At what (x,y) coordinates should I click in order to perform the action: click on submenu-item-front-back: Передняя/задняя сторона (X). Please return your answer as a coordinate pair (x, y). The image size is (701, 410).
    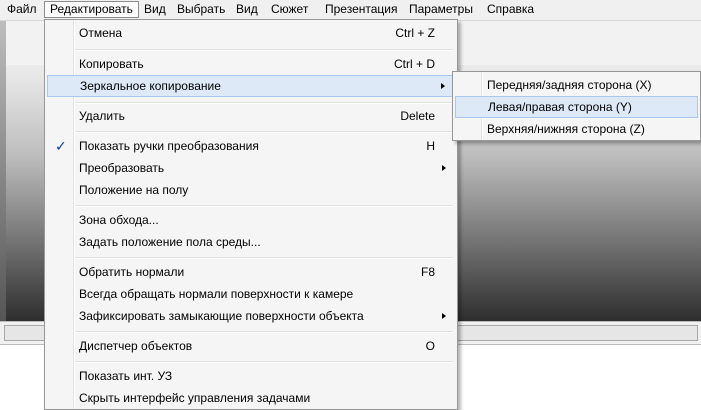
    Looking at the image, I should click on (576, 85).